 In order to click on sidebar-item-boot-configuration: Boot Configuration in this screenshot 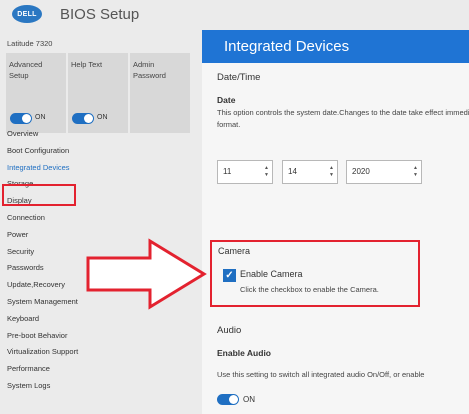, I will do `click(102, 151)`.